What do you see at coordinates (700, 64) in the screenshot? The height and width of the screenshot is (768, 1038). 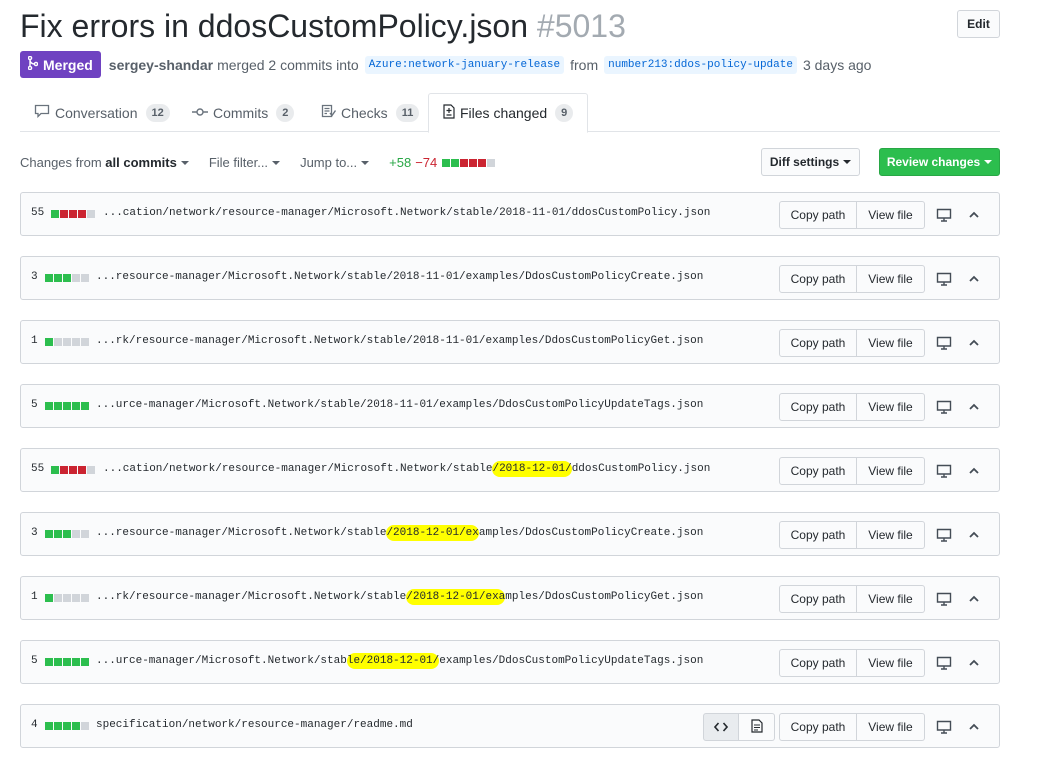 I see `head-branch: number213:ddos-policy-update` at bounding box center [700, 64].